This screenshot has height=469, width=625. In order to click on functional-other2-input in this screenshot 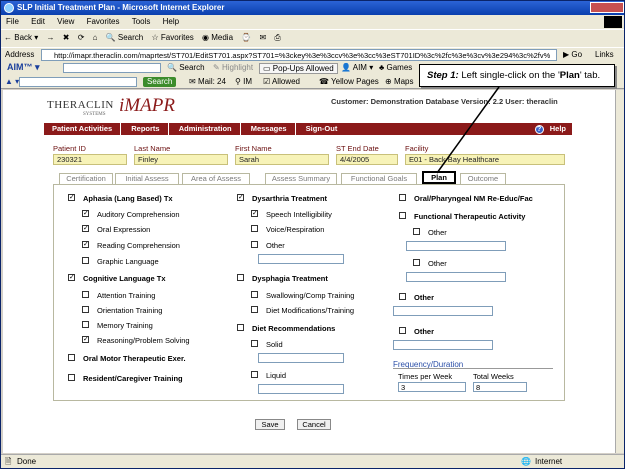, I will do `click(456, 277)`.